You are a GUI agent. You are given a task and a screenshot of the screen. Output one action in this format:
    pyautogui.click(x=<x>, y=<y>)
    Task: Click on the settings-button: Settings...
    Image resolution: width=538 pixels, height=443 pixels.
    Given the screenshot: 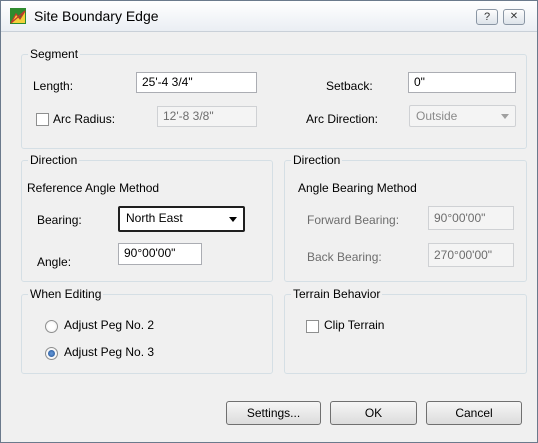 What is the action you would take?
    pyautogui.click(x=273, y=413)
    